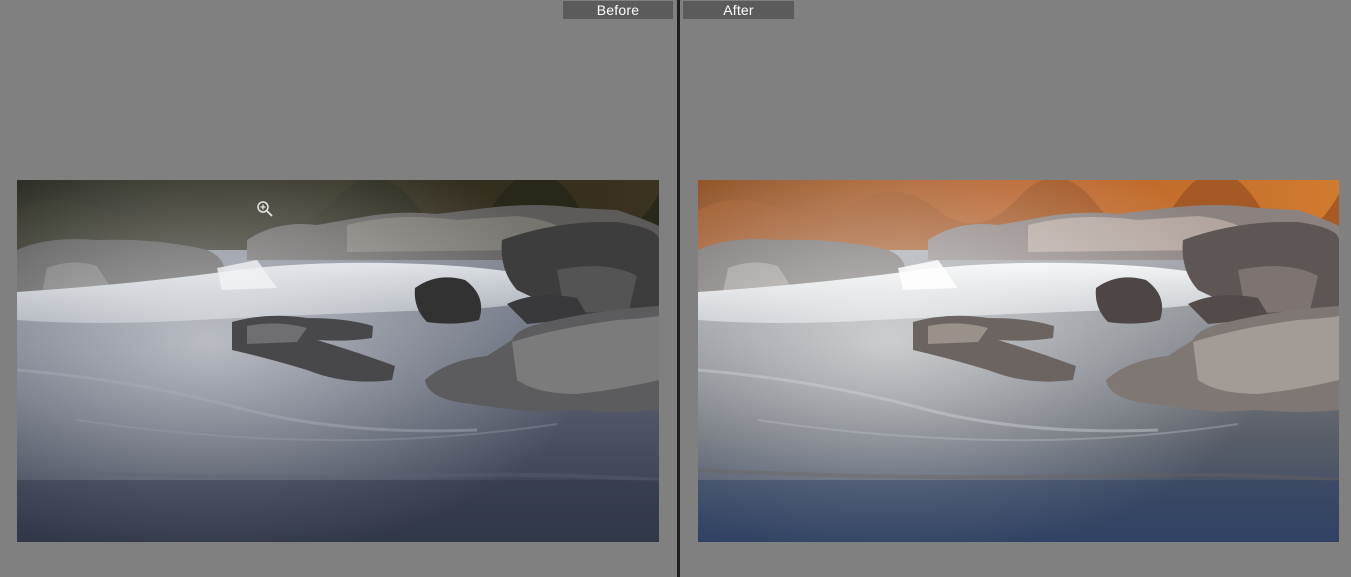  Describe the element at coordinates (265, 209) in the screenshot. I see `zoom-in-icon` at that location.